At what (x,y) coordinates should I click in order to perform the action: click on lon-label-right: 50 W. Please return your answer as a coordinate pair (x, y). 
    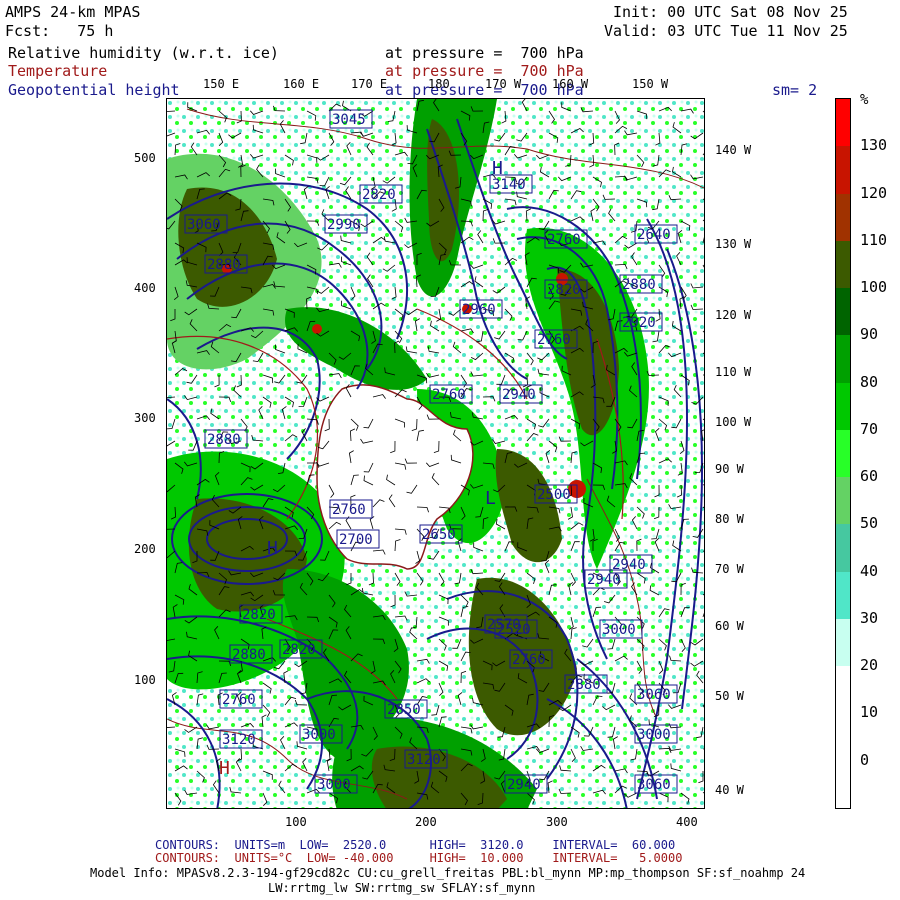
    Looking at the image, I should click on (729, 696).